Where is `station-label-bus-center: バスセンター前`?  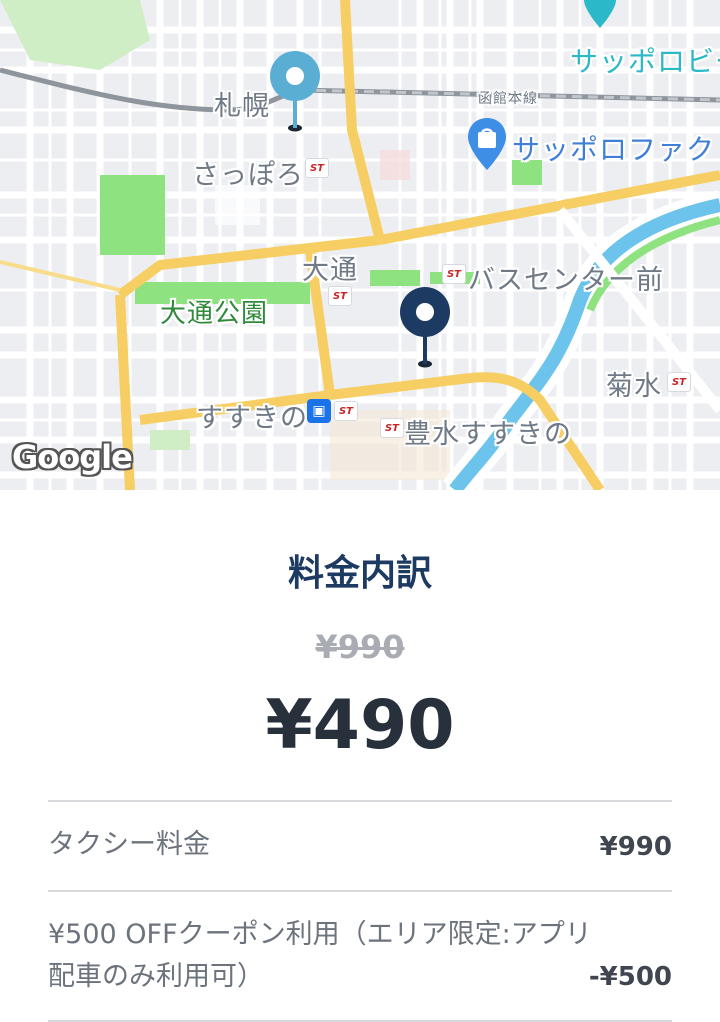
station-label-bus-center: バスセンター前 is located at coordinates (566, 280).